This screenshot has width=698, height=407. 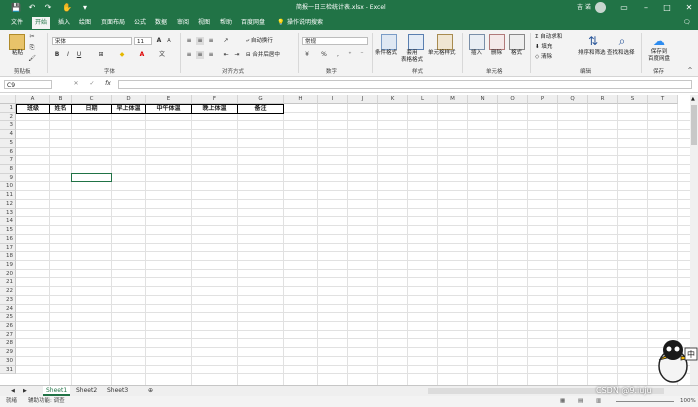 I want to click on column-header-D: D, so click(x=129, y=99).